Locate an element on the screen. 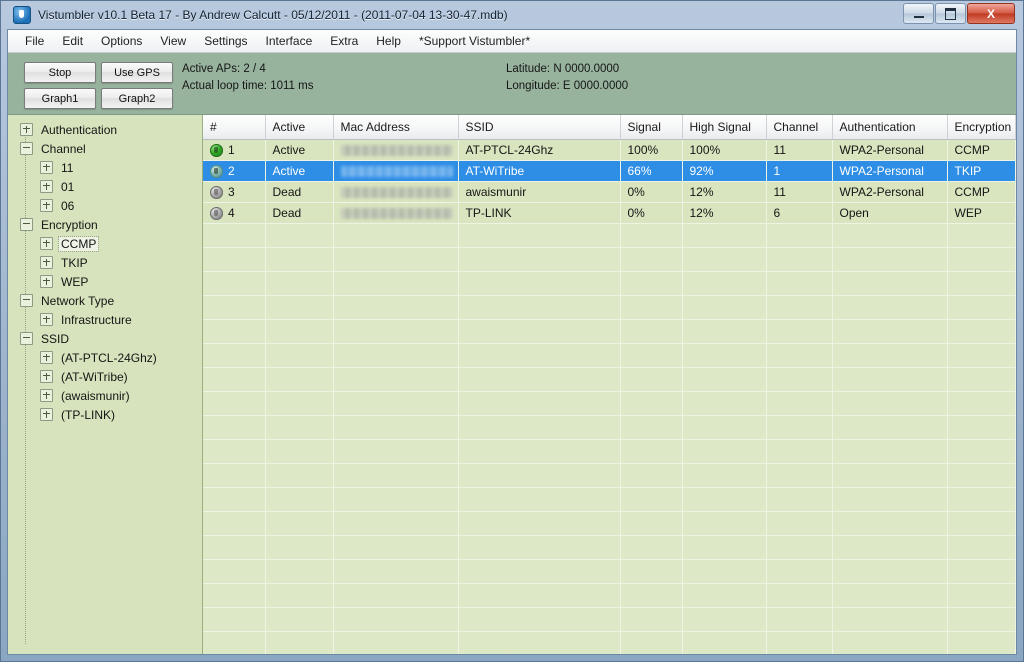 The image size is (1024, 662). tree-node-ccmp: CCMP is located at coordinates (105, 243).